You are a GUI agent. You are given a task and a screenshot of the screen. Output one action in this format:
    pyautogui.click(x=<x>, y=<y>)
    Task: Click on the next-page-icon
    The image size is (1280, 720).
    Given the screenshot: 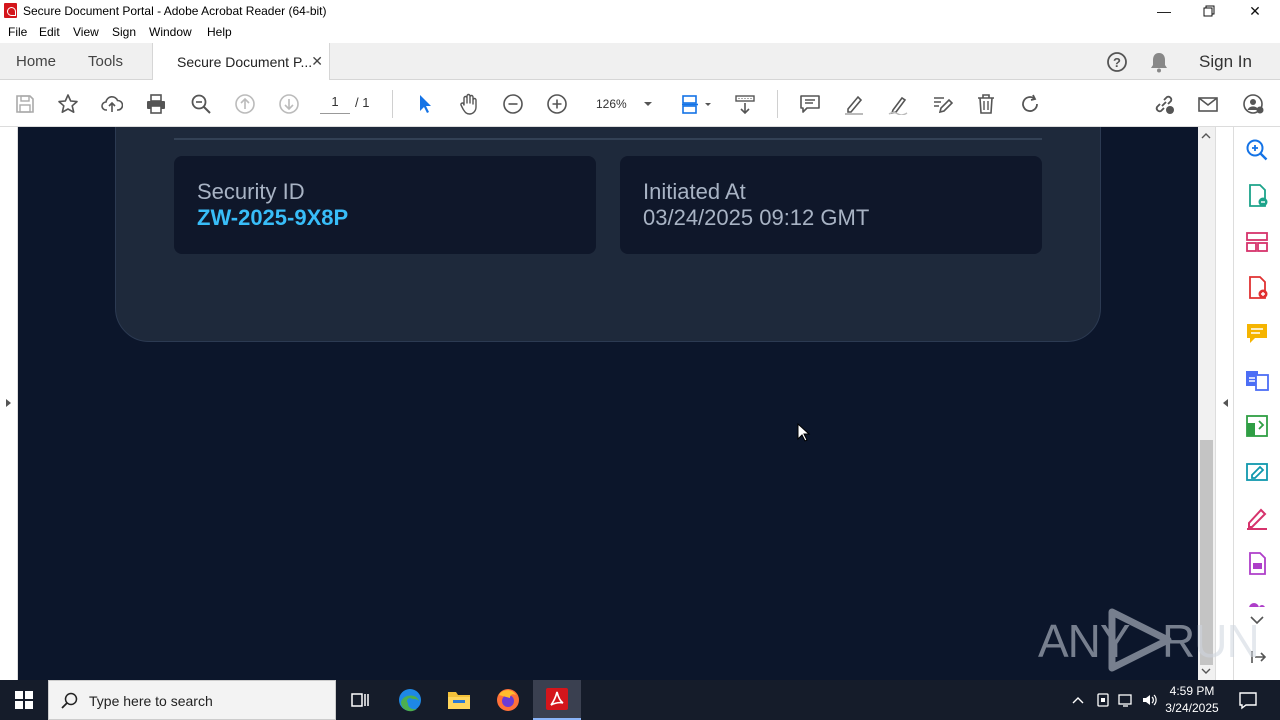 What is the action you would take?
    pyautogui.click(x=289, y=104)
    